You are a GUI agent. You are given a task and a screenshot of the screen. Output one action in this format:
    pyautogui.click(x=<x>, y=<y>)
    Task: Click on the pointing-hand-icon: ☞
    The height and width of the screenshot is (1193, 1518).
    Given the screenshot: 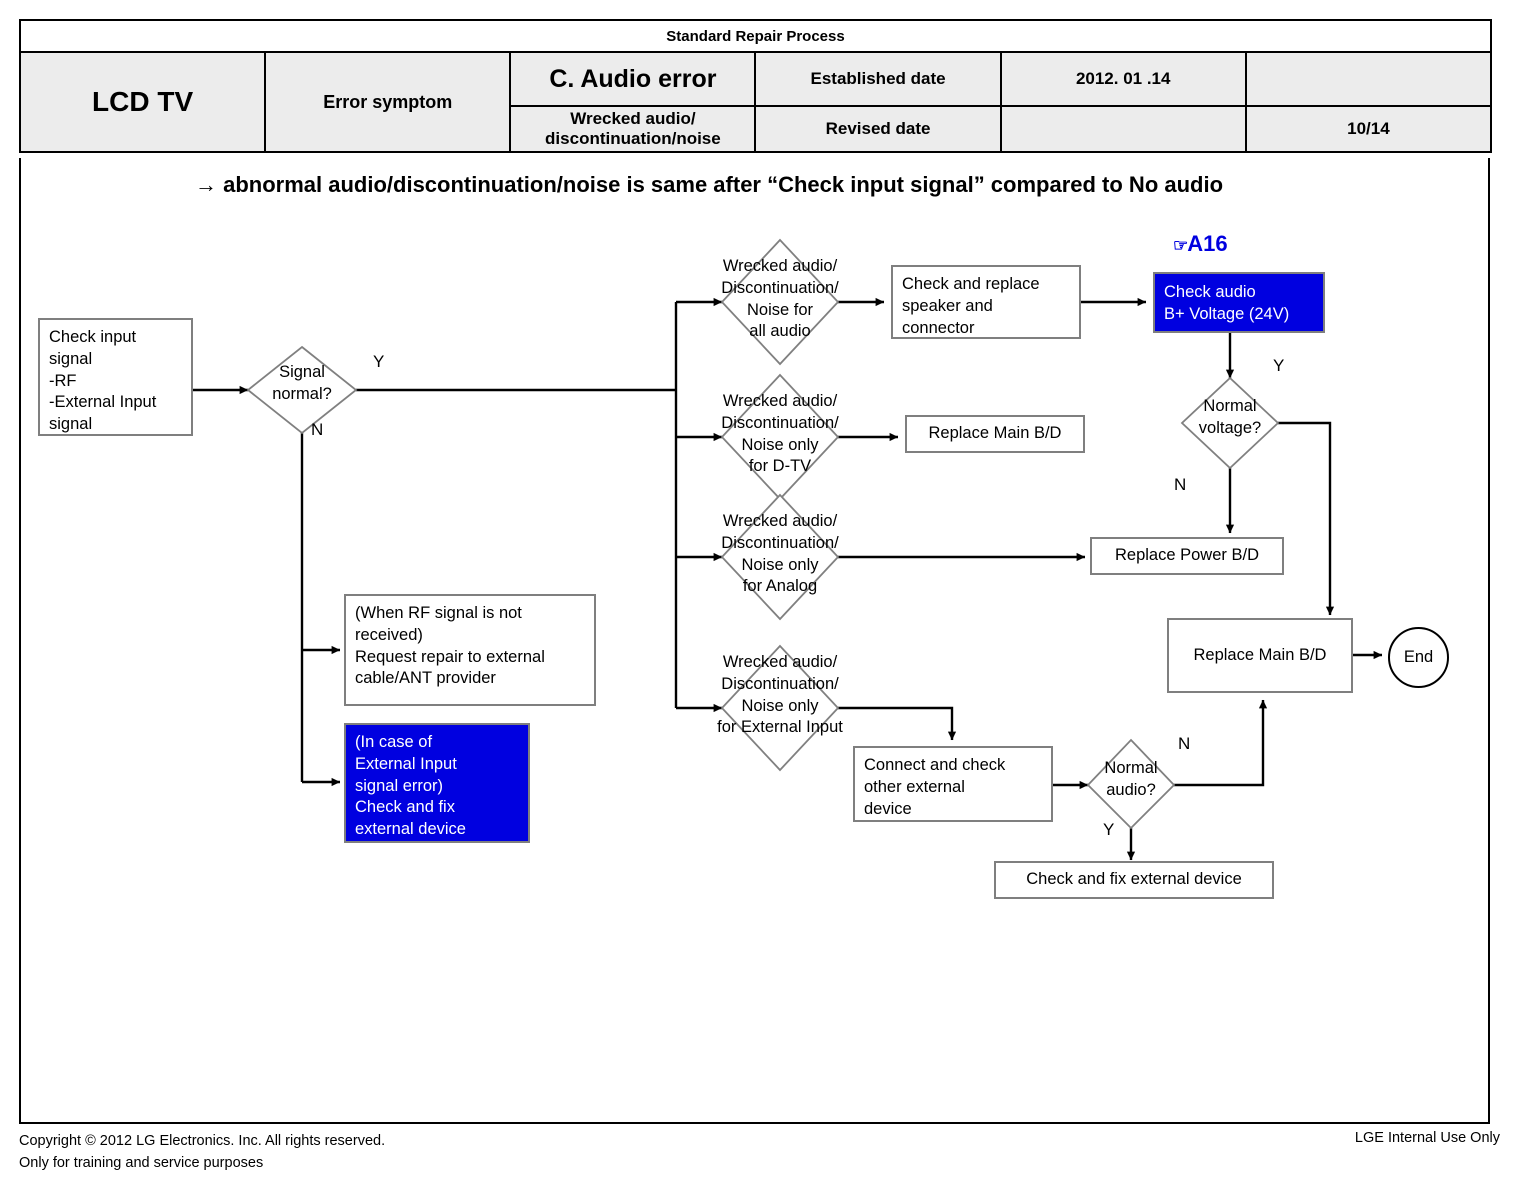 What is the action you would take?
    pyautogui.click(x=1180, y=245)
    